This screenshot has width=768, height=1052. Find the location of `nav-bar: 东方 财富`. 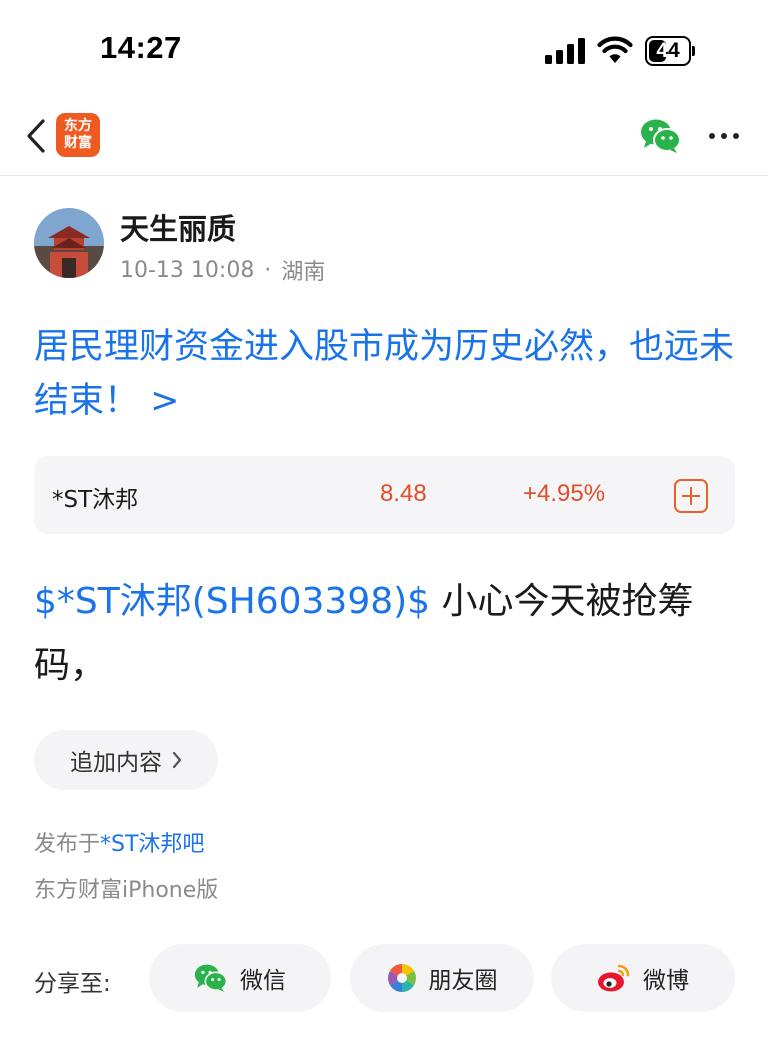

nav-bar: 东方 财富 is located at coordinates (384, 138).